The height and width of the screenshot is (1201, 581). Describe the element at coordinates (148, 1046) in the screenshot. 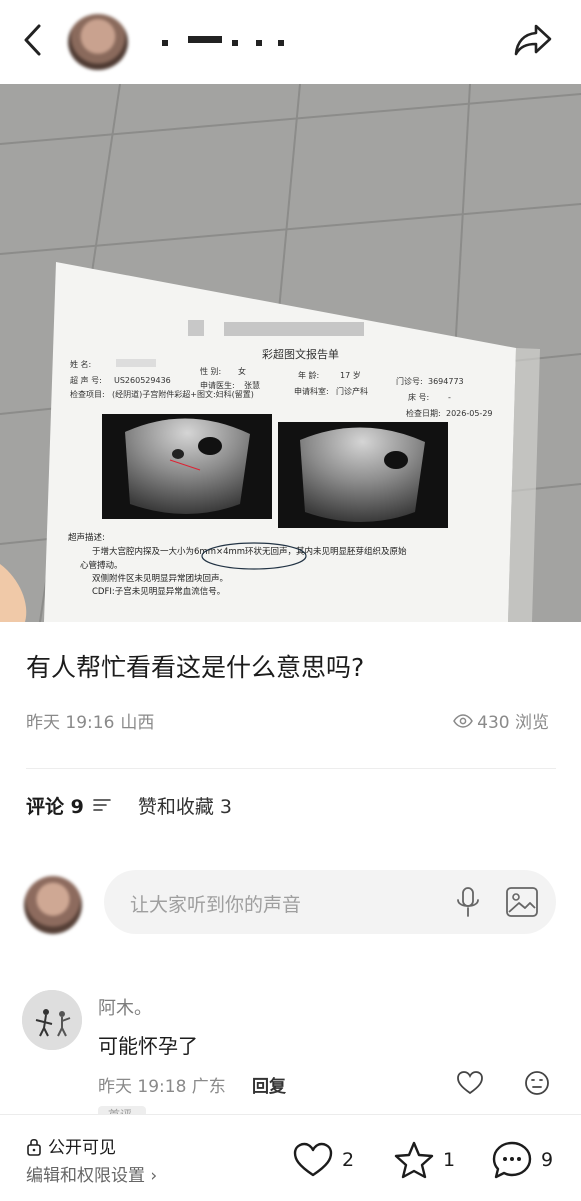

I see `comment-text: 可能怀孕了` at that location.